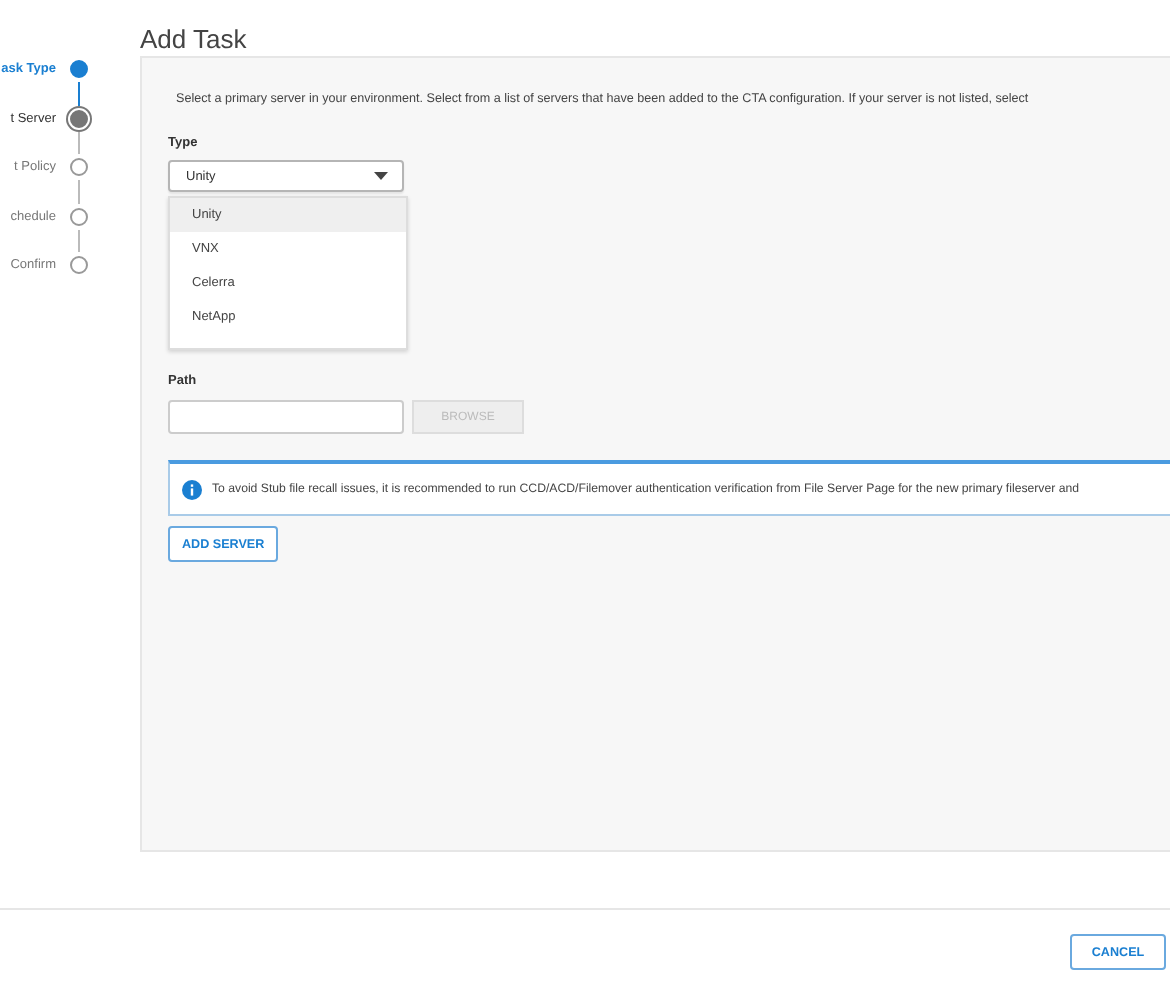  Describe the element at coordinates (192, 489) in the screenshot. I see `info-icon` at that location.